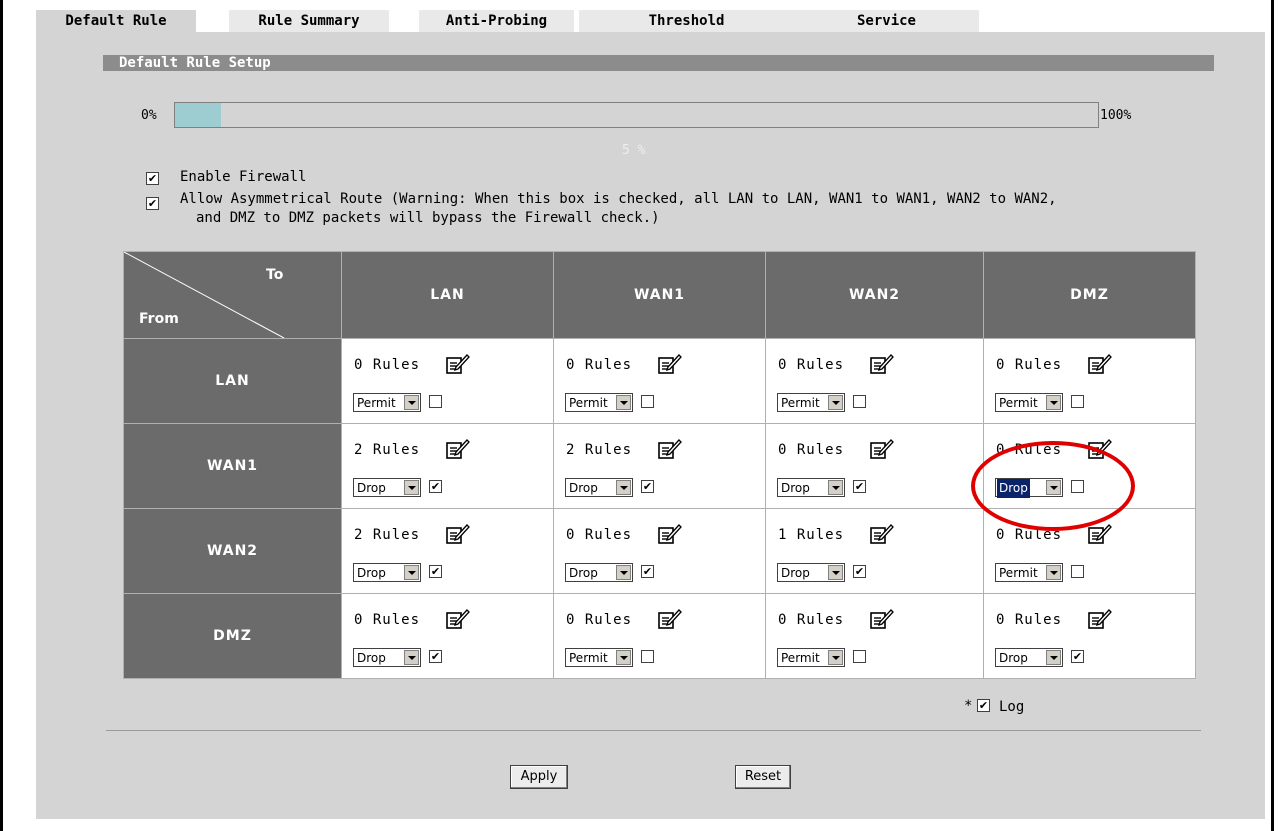 This screenshot has height=831, width=1278. What do you see at coordinates (636, 115) in the screenshot?
I see `progress-bar` at bounding box center [636, 115].